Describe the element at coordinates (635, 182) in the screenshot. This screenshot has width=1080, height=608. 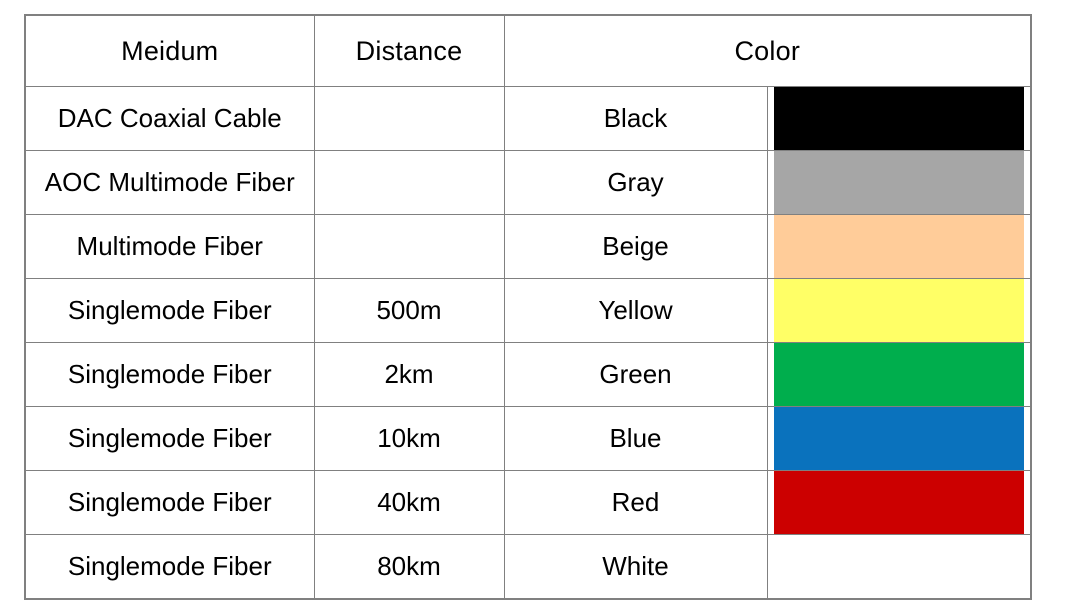
I see `cell-color-name: Gray` at that location.